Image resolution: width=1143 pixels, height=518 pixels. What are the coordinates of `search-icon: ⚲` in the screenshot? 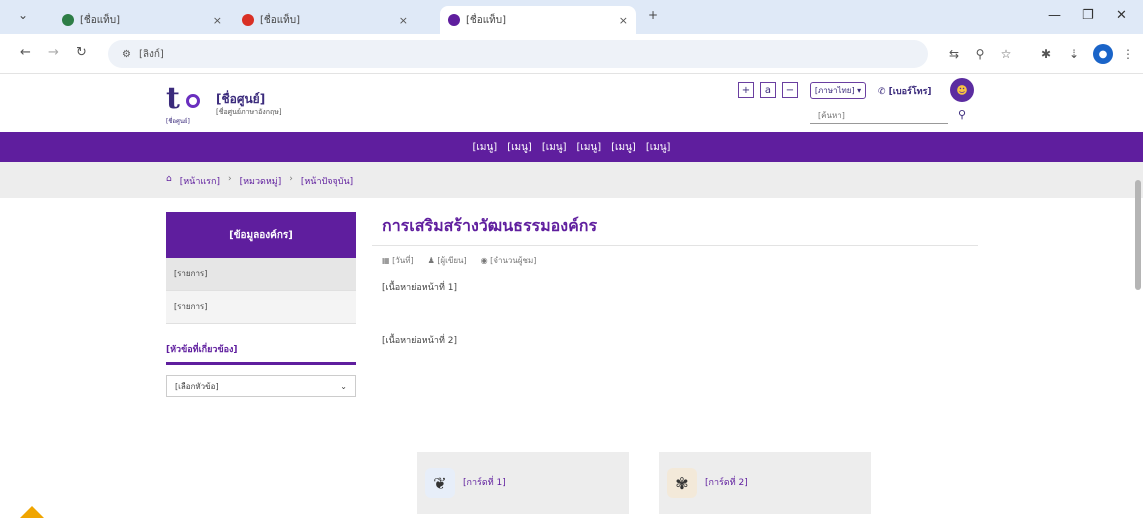 It's located at (962, 114).